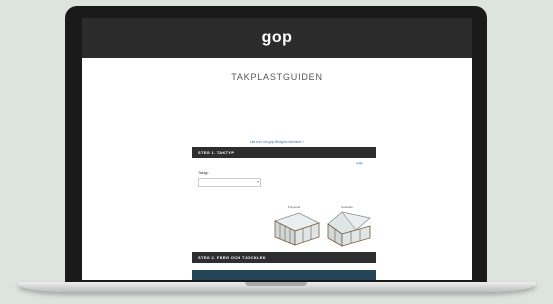 The height and width of the screenshot is (304, 553). What do you see at coordinates (296, 228) in the screenshot?
I see `lean-to-roof-icon` at bounding box center [296, 228].